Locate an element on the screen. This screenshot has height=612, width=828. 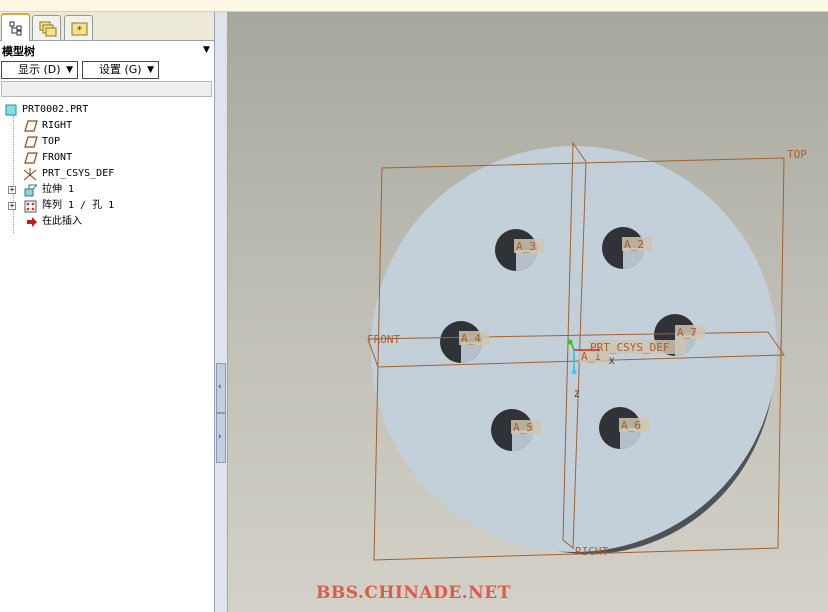
pattern-icon is located at coordinates (30, 206).